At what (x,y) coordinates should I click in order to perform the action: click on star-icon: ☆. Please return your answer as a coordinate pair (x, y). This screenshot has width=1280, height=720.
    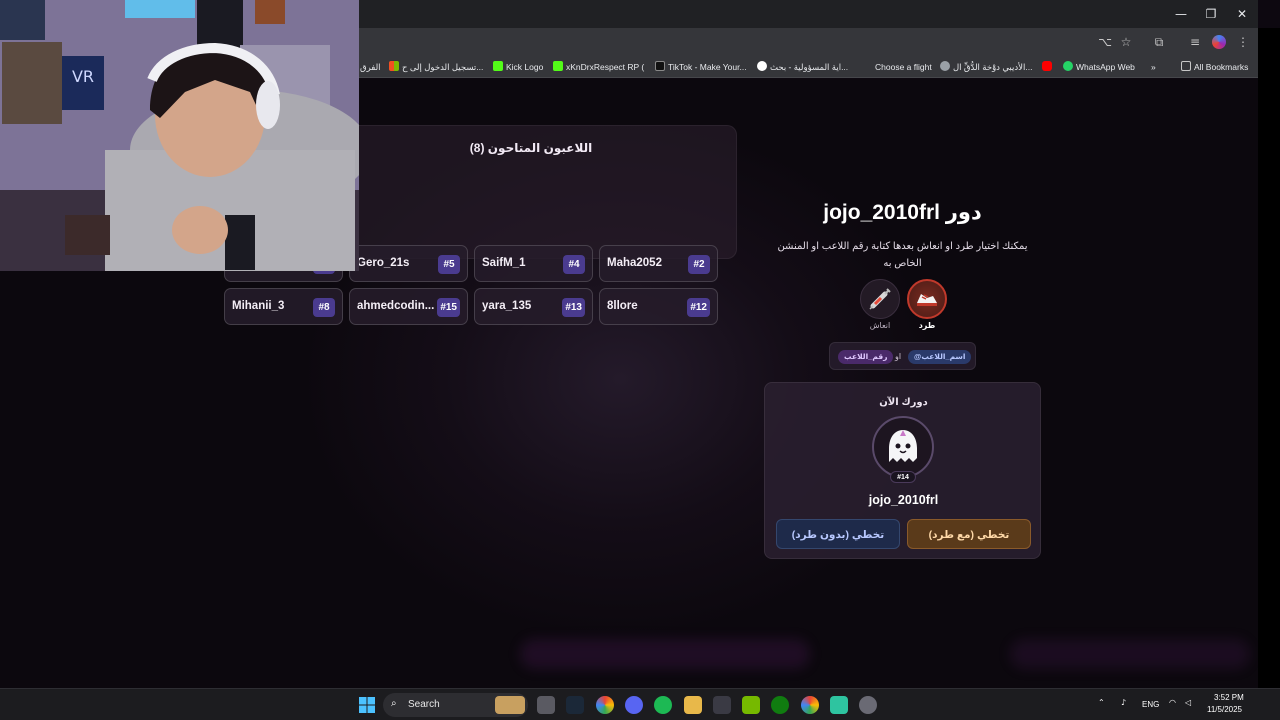
    Looking at the image, I should click on (1126, 42).